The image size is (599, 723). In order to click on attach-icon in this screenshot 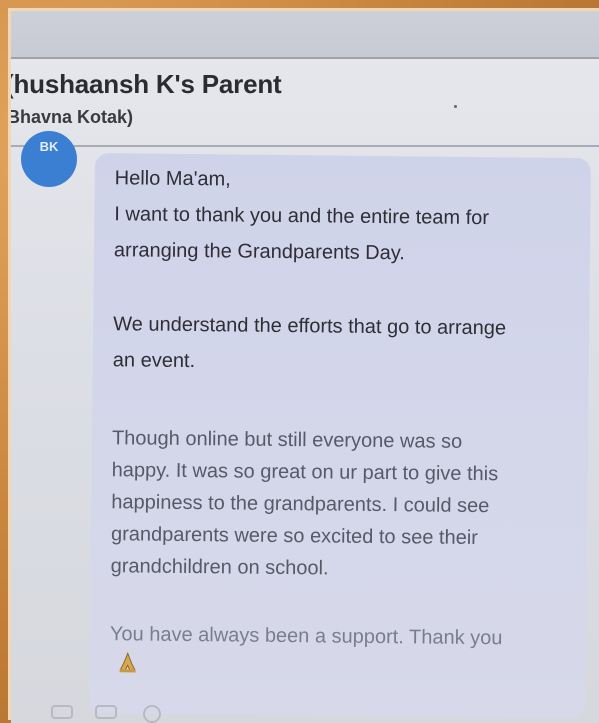, I will do `click(62, 712)`.